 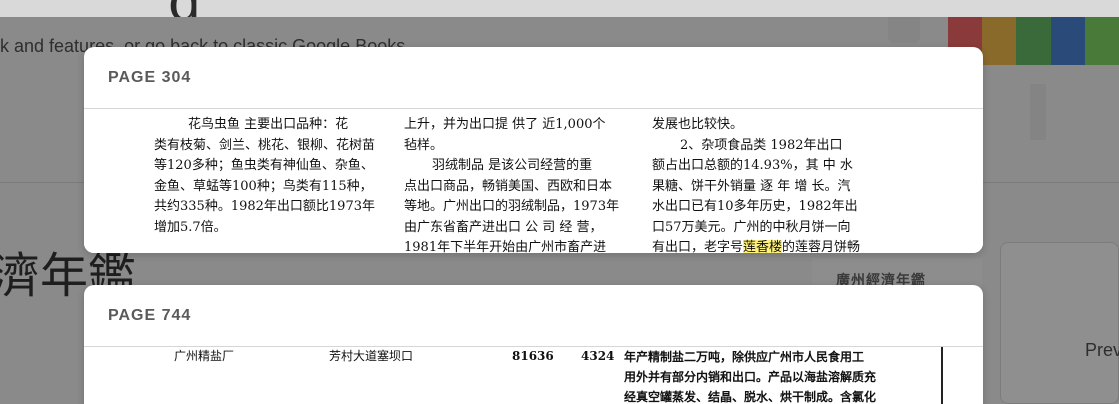 I want to click on snippet-line: 有出口，老字号莲香楼的莲蓉月饼畅, so click(x=769, y=245).